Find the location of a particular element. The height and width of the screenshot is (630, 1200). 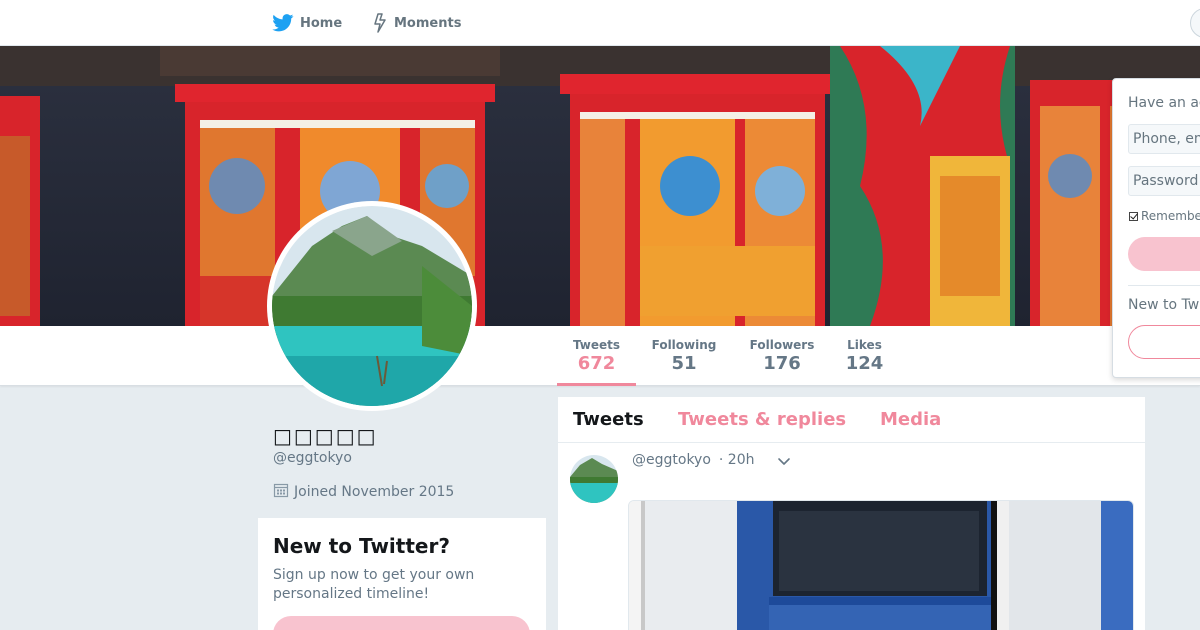

timeline-tabs: Tweets Tweets & replies Media is located at coordinates (851, 420).